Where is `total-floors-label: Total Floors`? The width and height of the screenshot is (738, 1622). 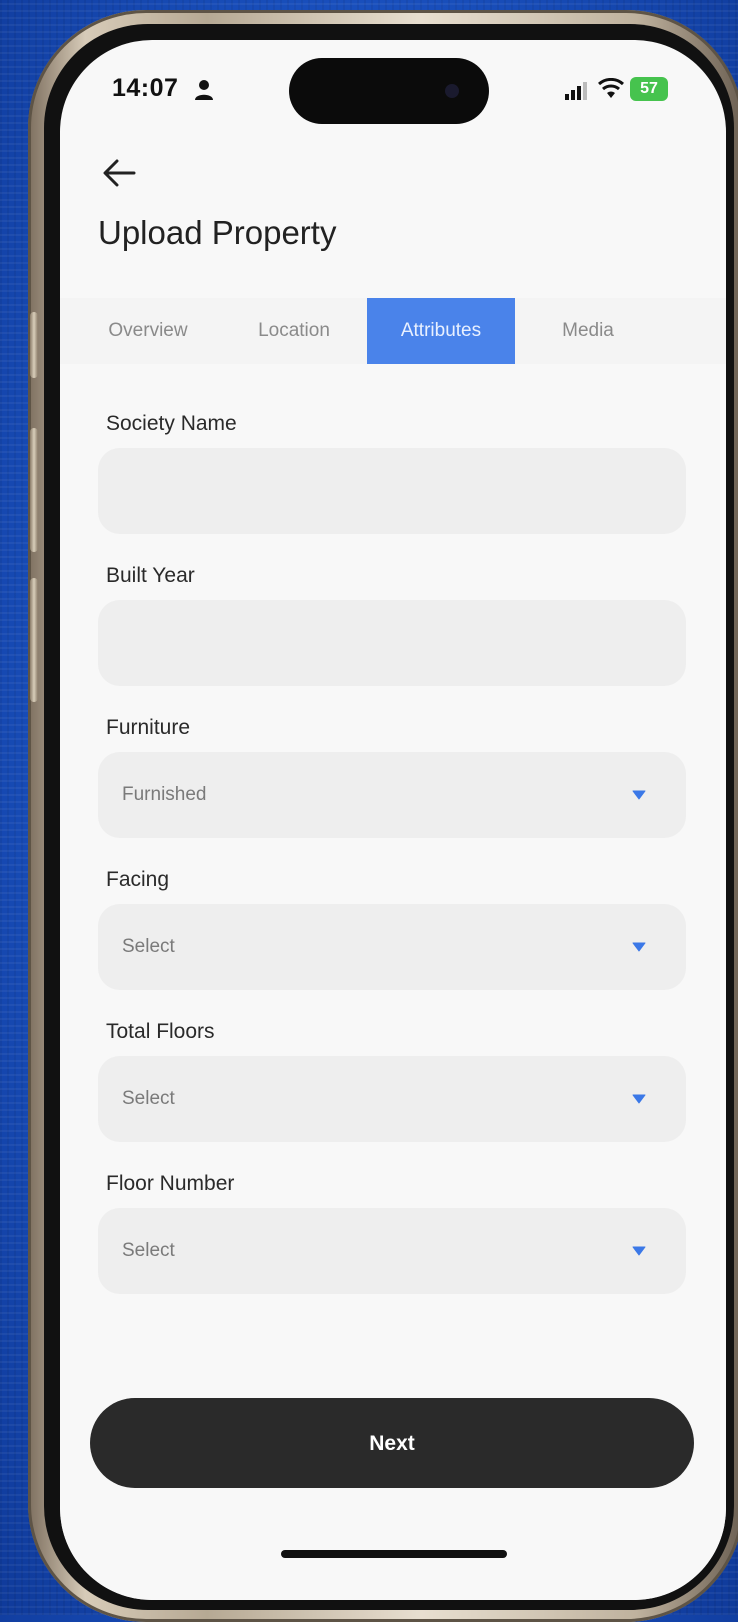
total-floors-label: Total Floors is located at coordinates (160, 1031).